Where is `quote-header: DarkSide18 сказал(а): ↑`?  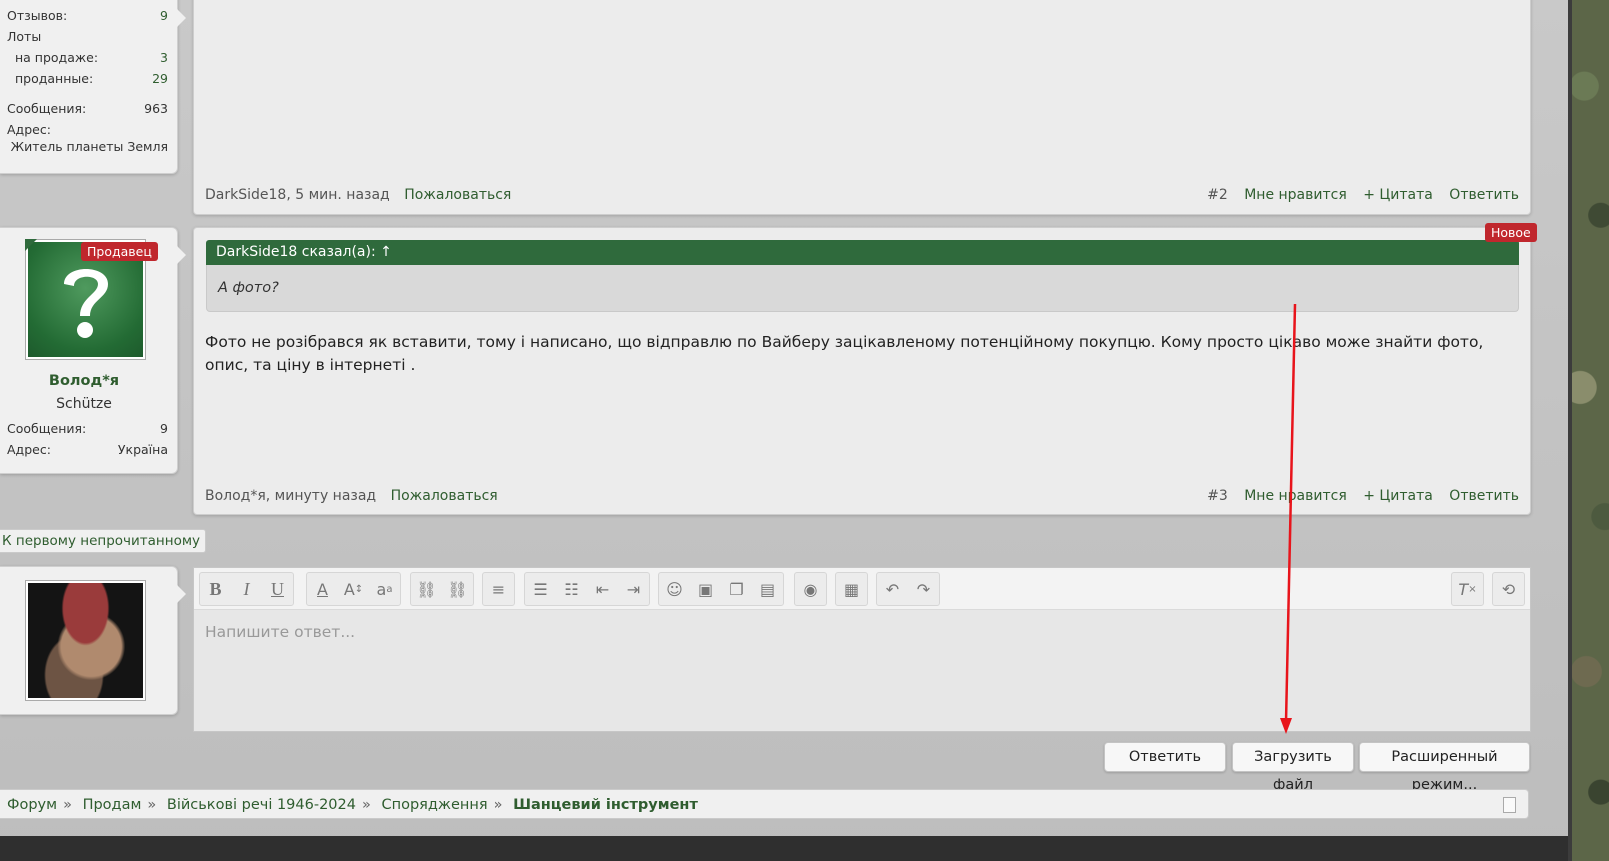 quote-header: DarkSide18 сказал(а): ↑ is located at coordinates (862, 252).